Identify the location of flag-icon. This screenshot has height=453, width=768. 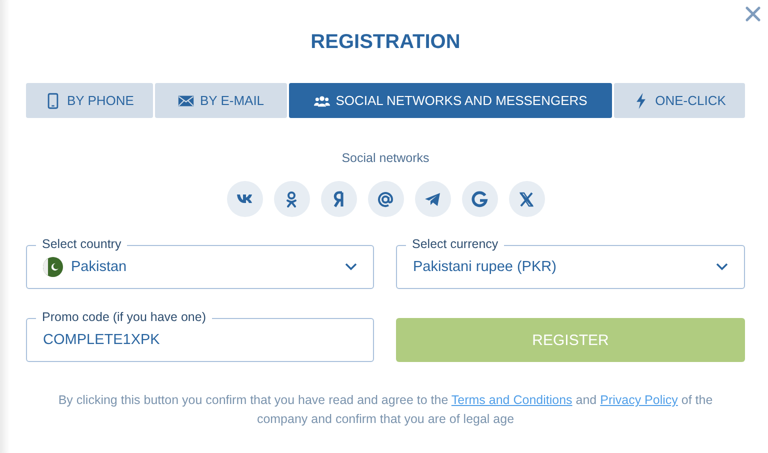
(53, 267).